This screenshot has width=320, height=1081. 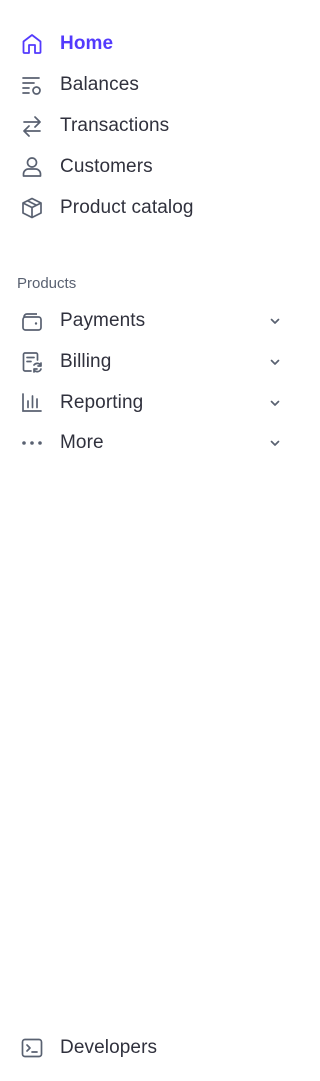 What do you see at coordinates (150, 321) in the screenshot?
I see `sidebar-item-payments: Payments` at bounding box center [150, 321].